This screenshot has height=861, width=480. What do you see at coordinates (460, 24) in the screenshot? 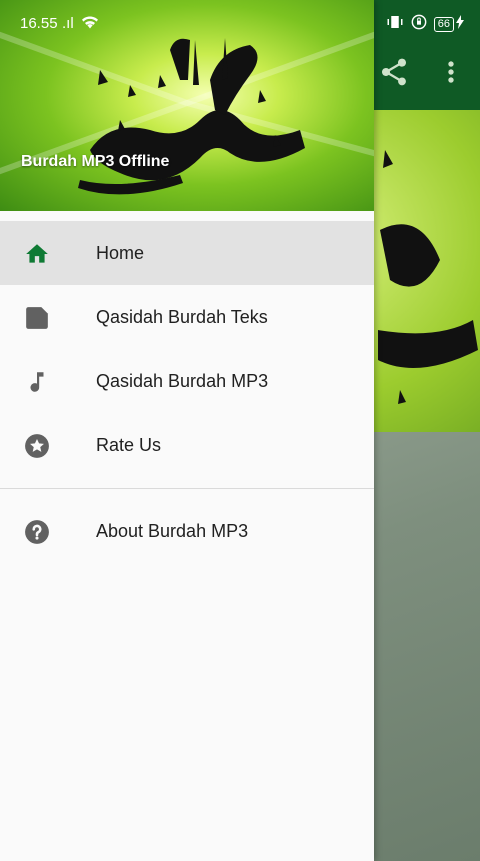
I see `charging-icon` at bounding box center [460, 24].